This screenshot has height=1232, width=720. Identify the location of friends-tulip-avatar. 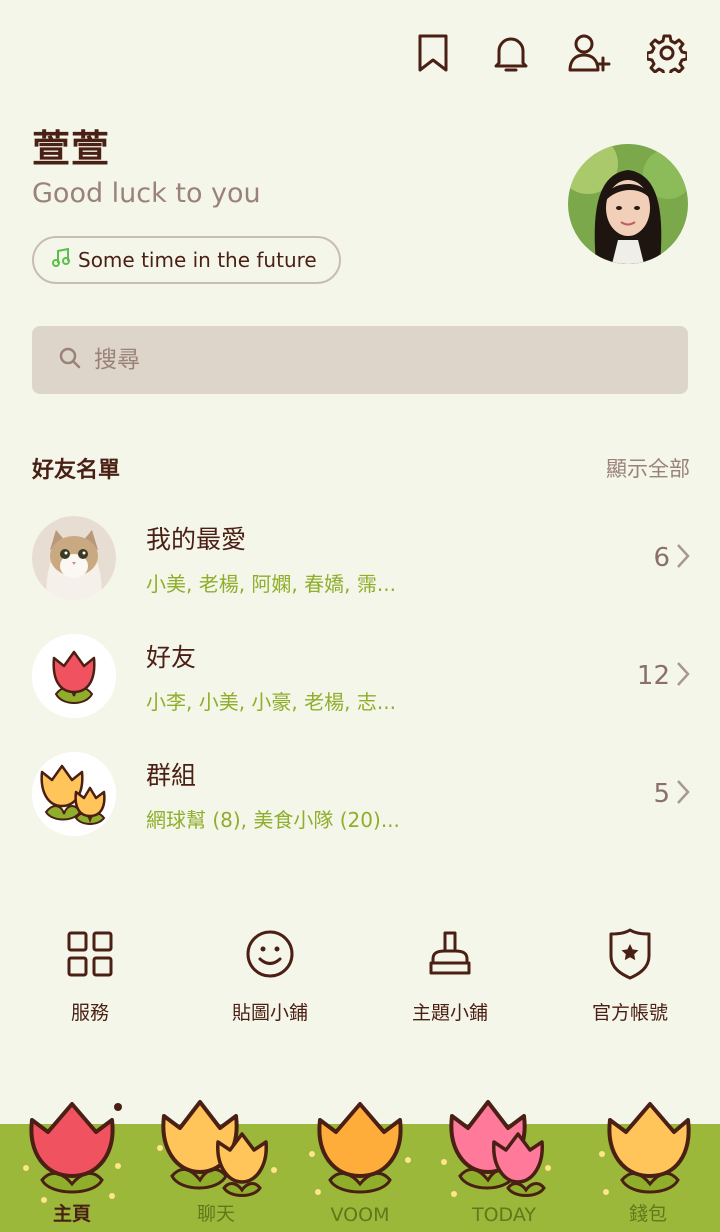
(74, 676).